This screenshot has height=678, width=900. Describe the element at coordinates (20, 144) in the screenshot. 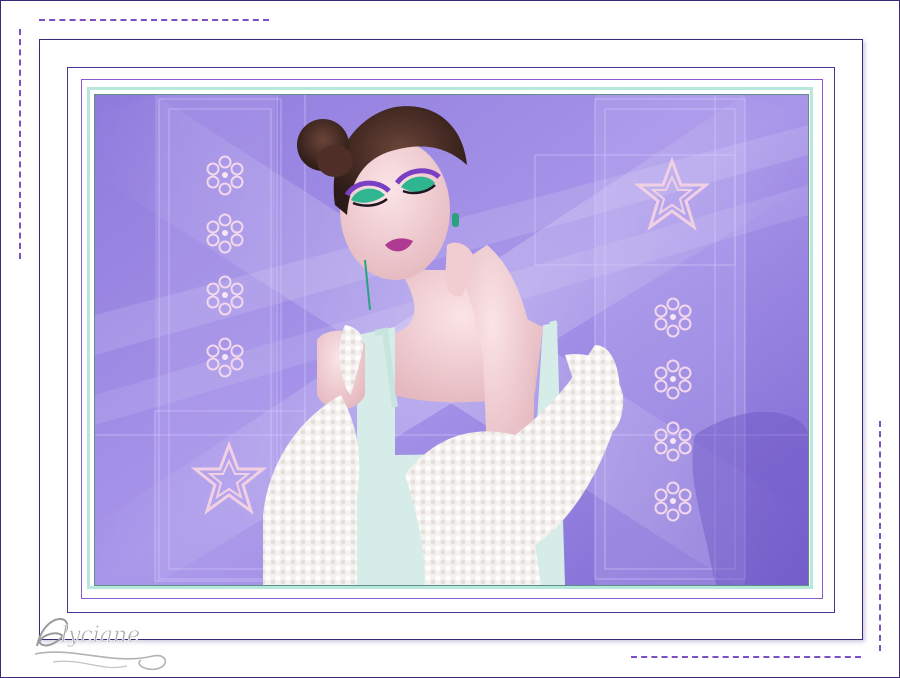

I see `left-dash-line` at that location.